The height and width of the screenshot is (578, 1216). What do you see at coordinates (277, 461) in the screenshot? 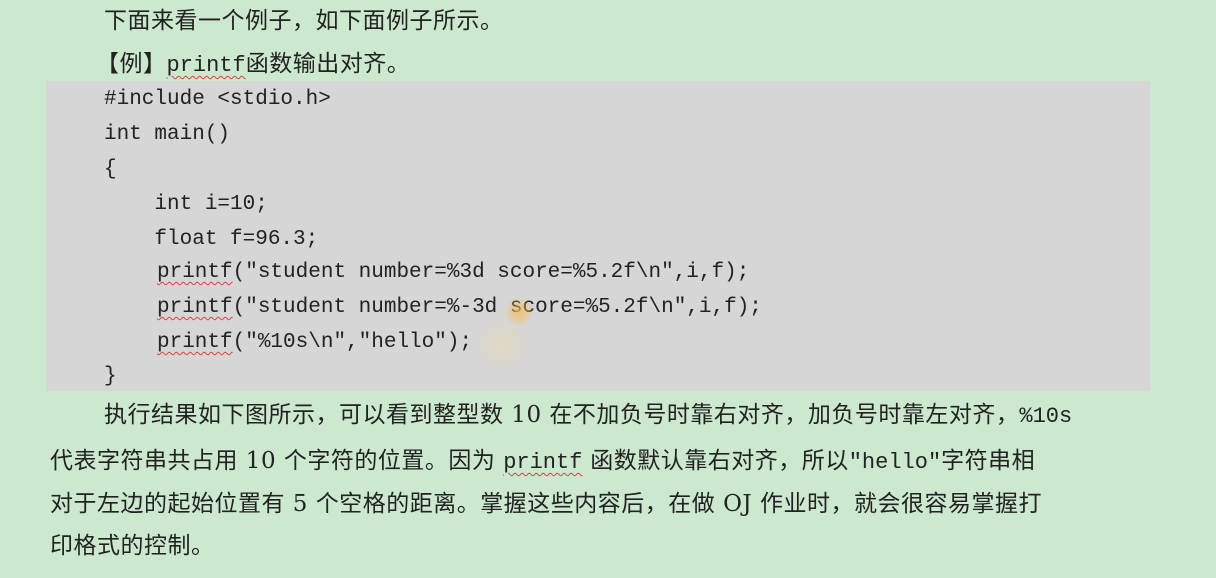
I see `explanation-text: 代表字符串共占用 10 个字符的位置。因为` at bounding box center [277, 461].